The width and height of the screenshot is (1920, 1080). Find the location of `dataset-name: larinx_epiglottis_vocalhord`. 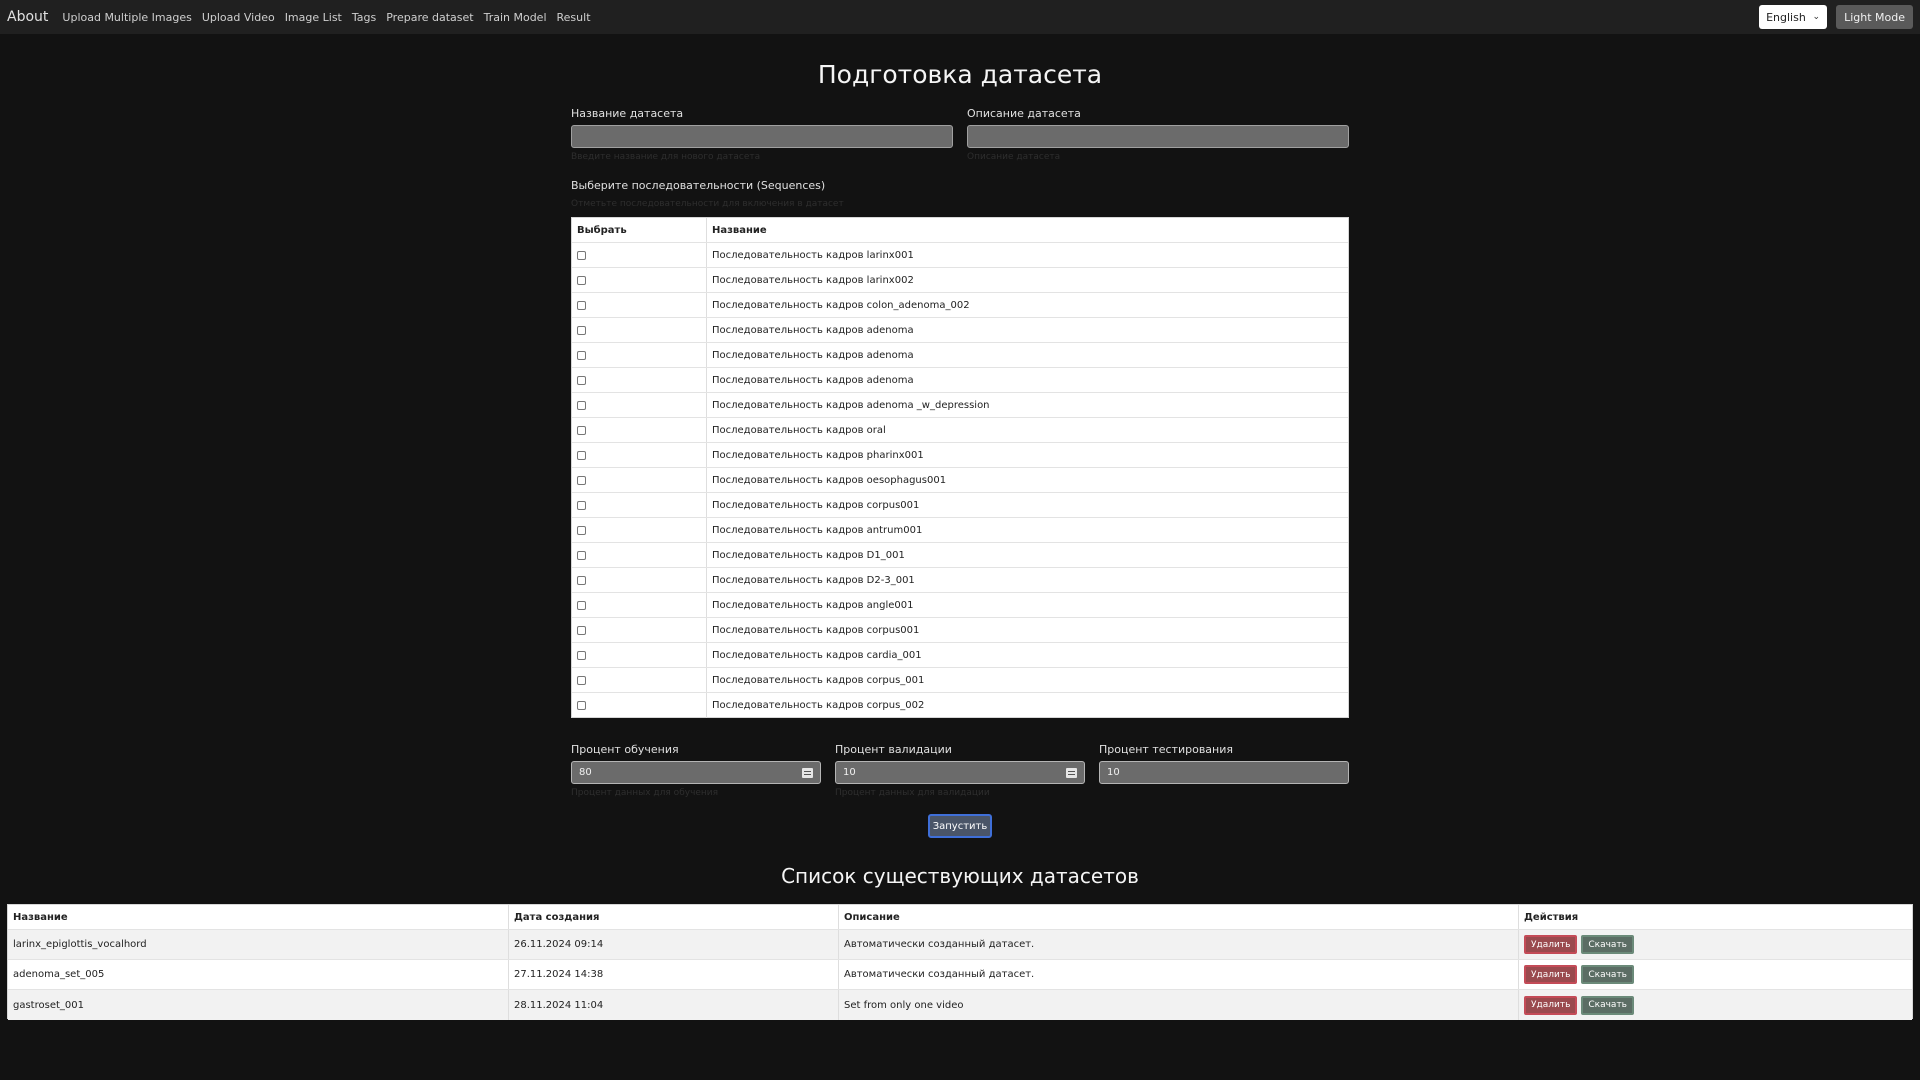

dataset-name: larinx_epiglottis_vocalhord is located at coordinates (258, 944).